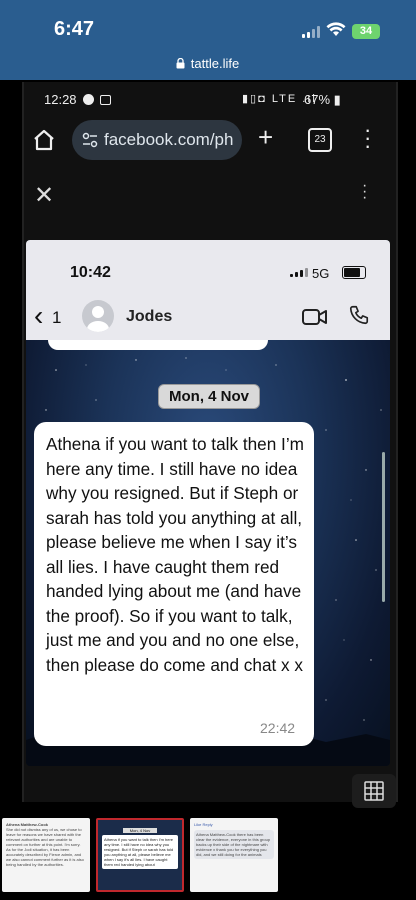 This screenshot has height=900, width=416. I want to click on outer-status-bar: 6:47 34 tattle.life, so click(208, 40).